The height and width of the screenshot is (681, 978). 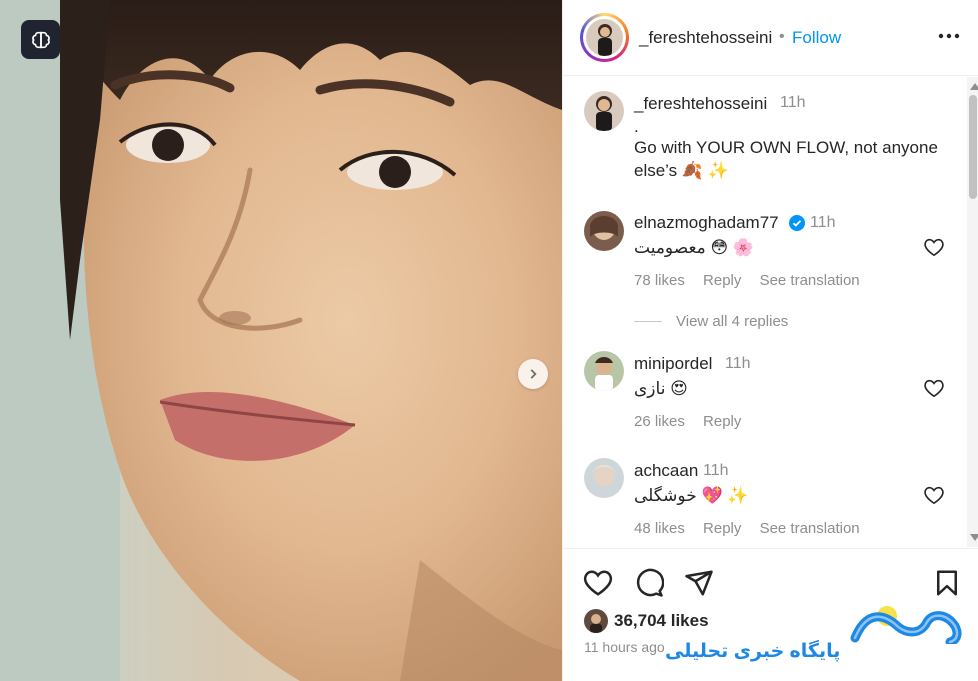 What do you see at coordinates (604, 111) in the screenshot?
I see `caption-avatar` at bounding box center [604, 111].